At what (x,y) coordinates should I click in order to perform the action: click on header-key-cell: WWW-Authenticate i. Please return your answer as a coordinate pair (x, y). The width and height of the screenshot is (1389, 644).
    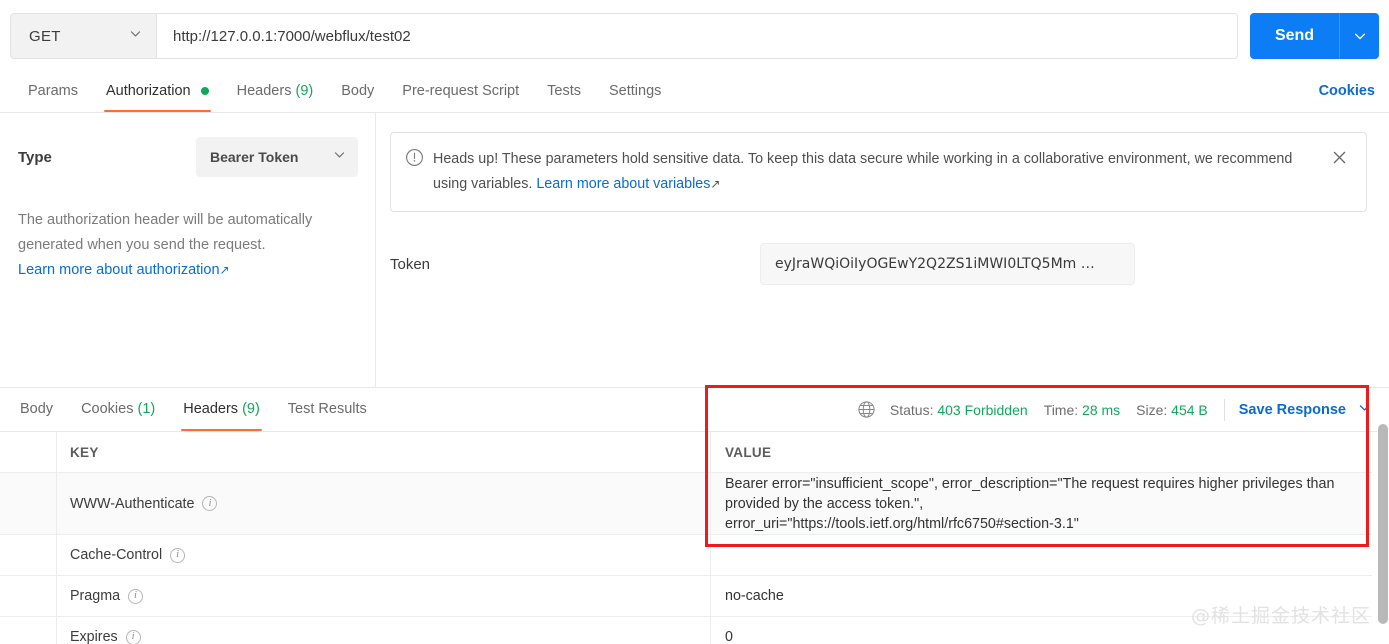
    Looking at the image, I should click on (384, 503).